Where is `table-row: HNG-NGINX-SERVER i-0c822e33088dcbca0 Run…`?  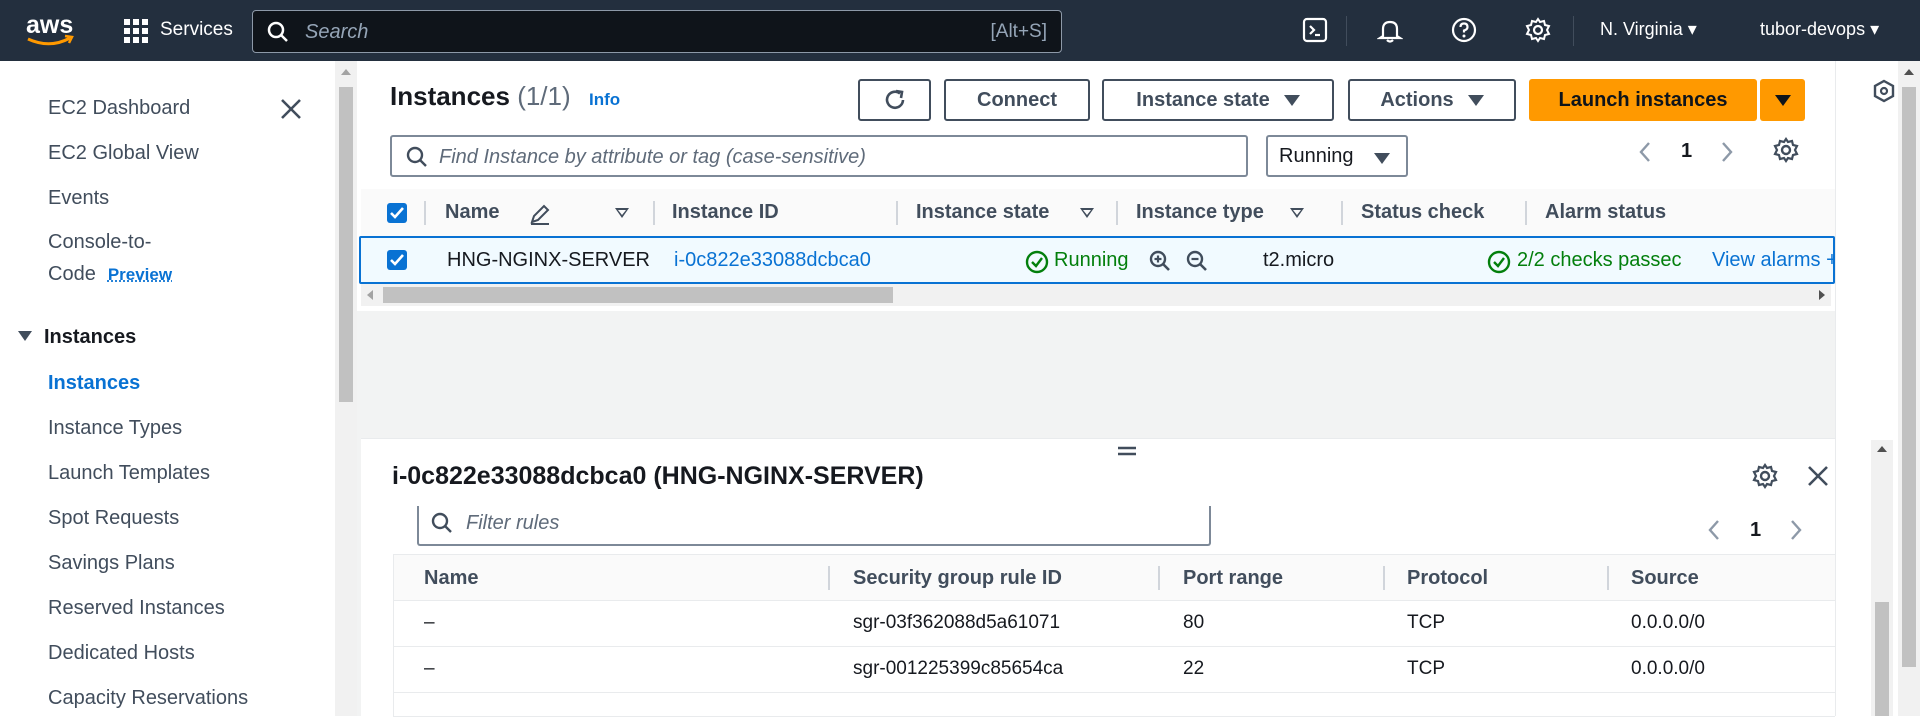
table-row: HNG-NGINX-SERVER i-0c822e33088dcbca0 Run… is located at coordinates (1097, 260).